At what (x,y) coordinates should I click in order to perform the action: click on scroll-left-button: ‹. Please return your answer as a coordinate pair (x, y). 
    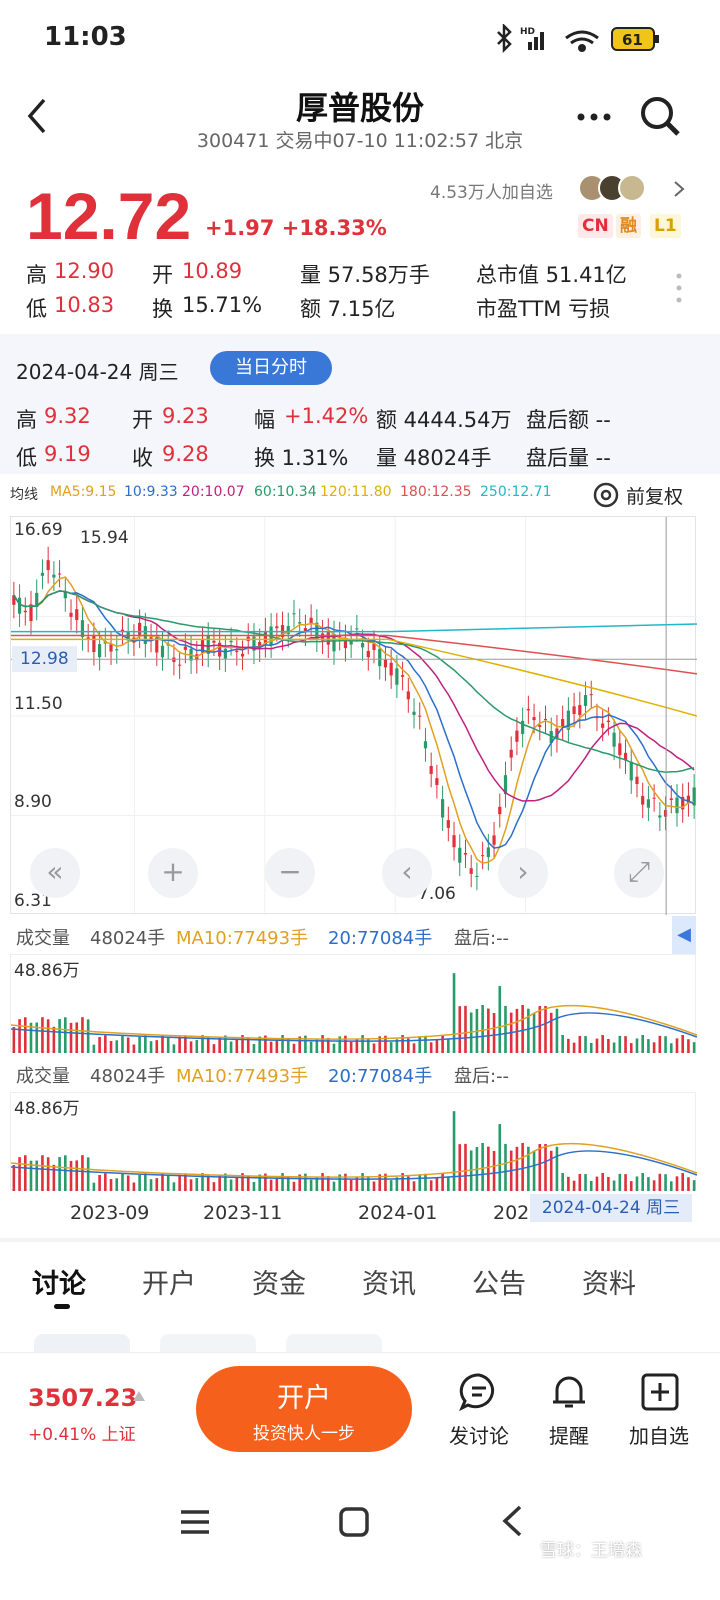
    Looking at the image, I should click on (407, 873).